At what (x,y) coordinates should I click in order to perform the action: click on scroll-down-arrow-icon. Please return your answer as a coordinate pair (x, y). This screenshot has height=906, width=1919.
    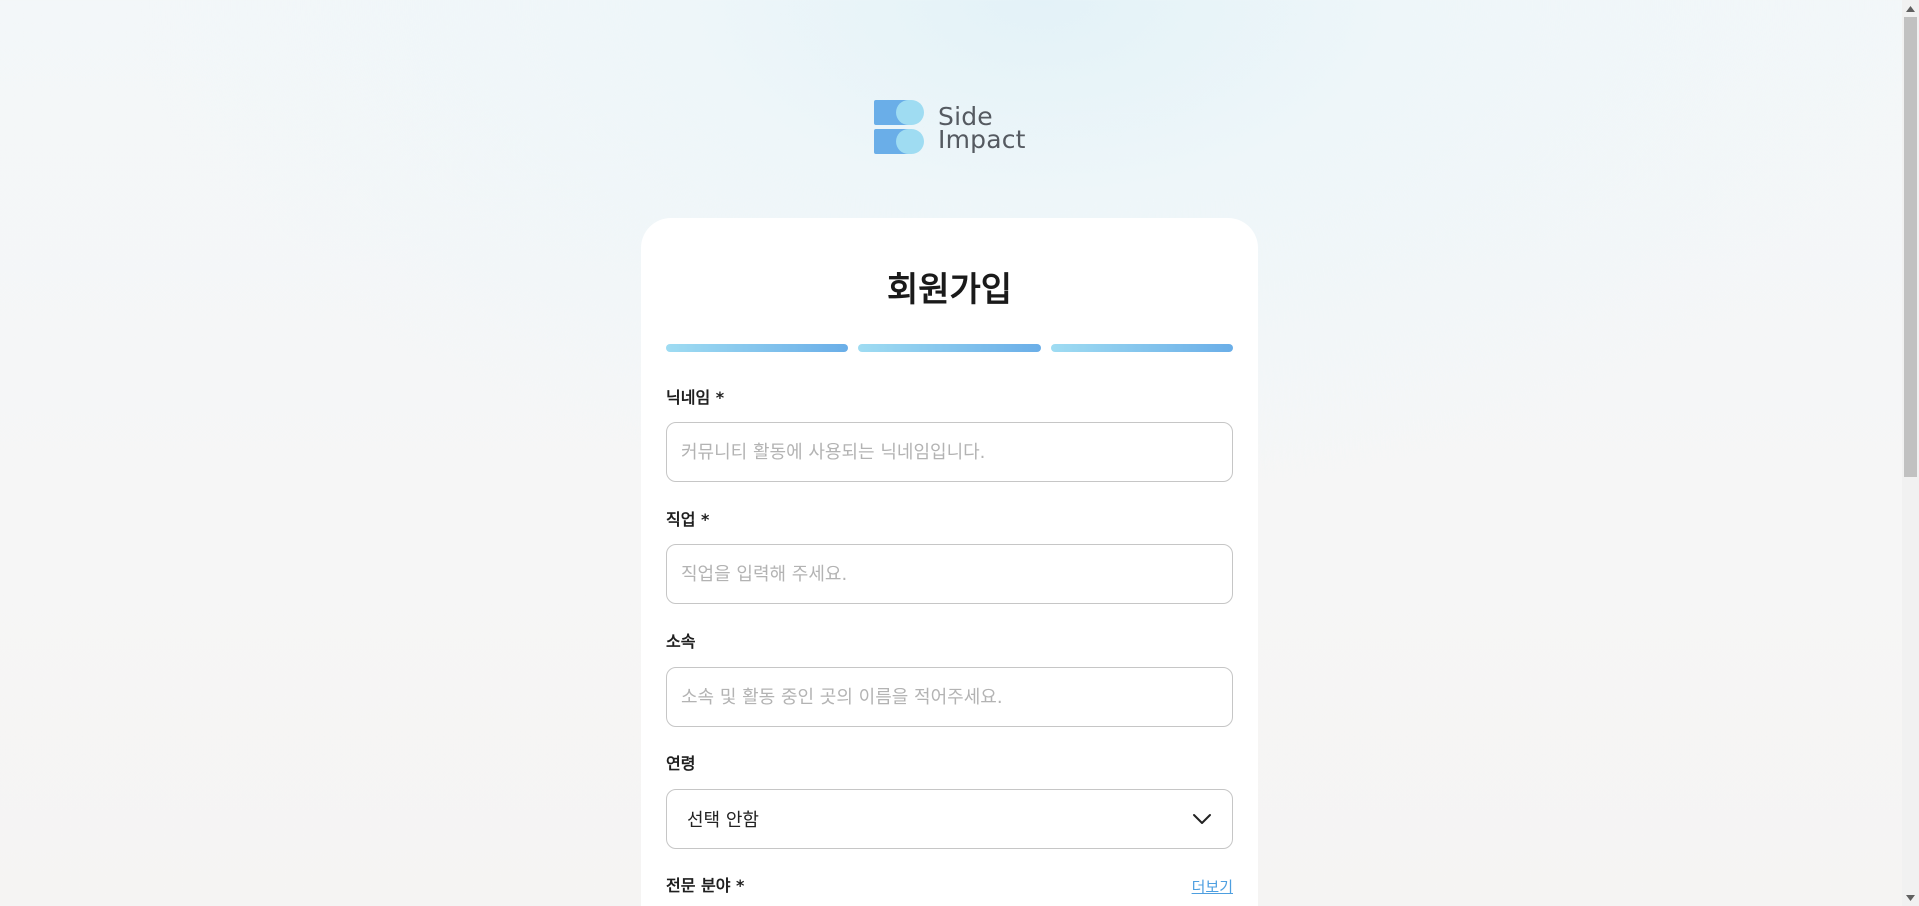
    Looking at the image, I should click on (1910, 897).